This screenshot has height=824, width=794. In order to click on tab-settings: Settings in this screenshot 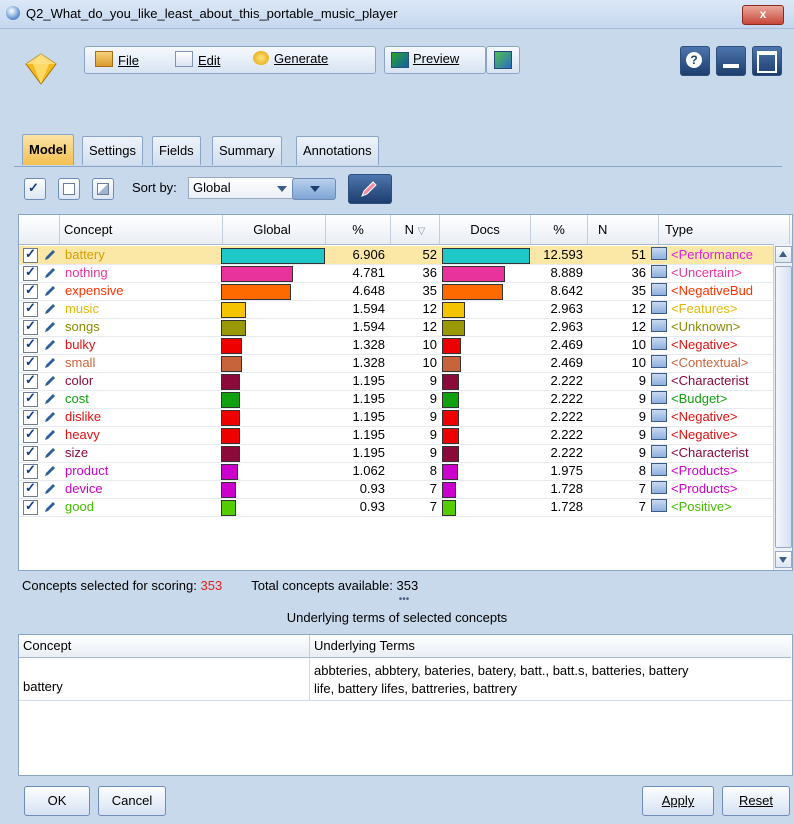, I will do `click(112, 150)`.